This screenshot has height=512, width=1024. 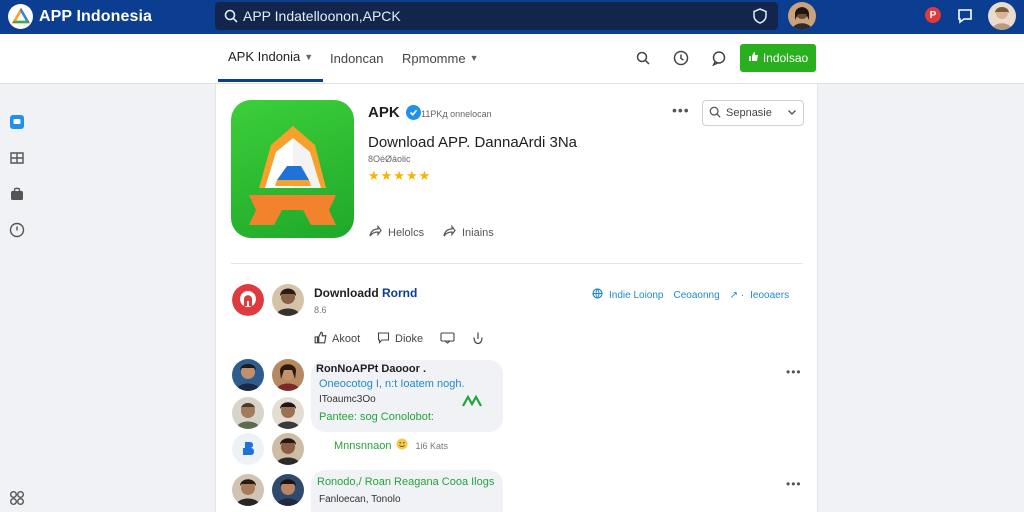 I want to click on share-action-1: Helolcs, so click(x=396, y=232).